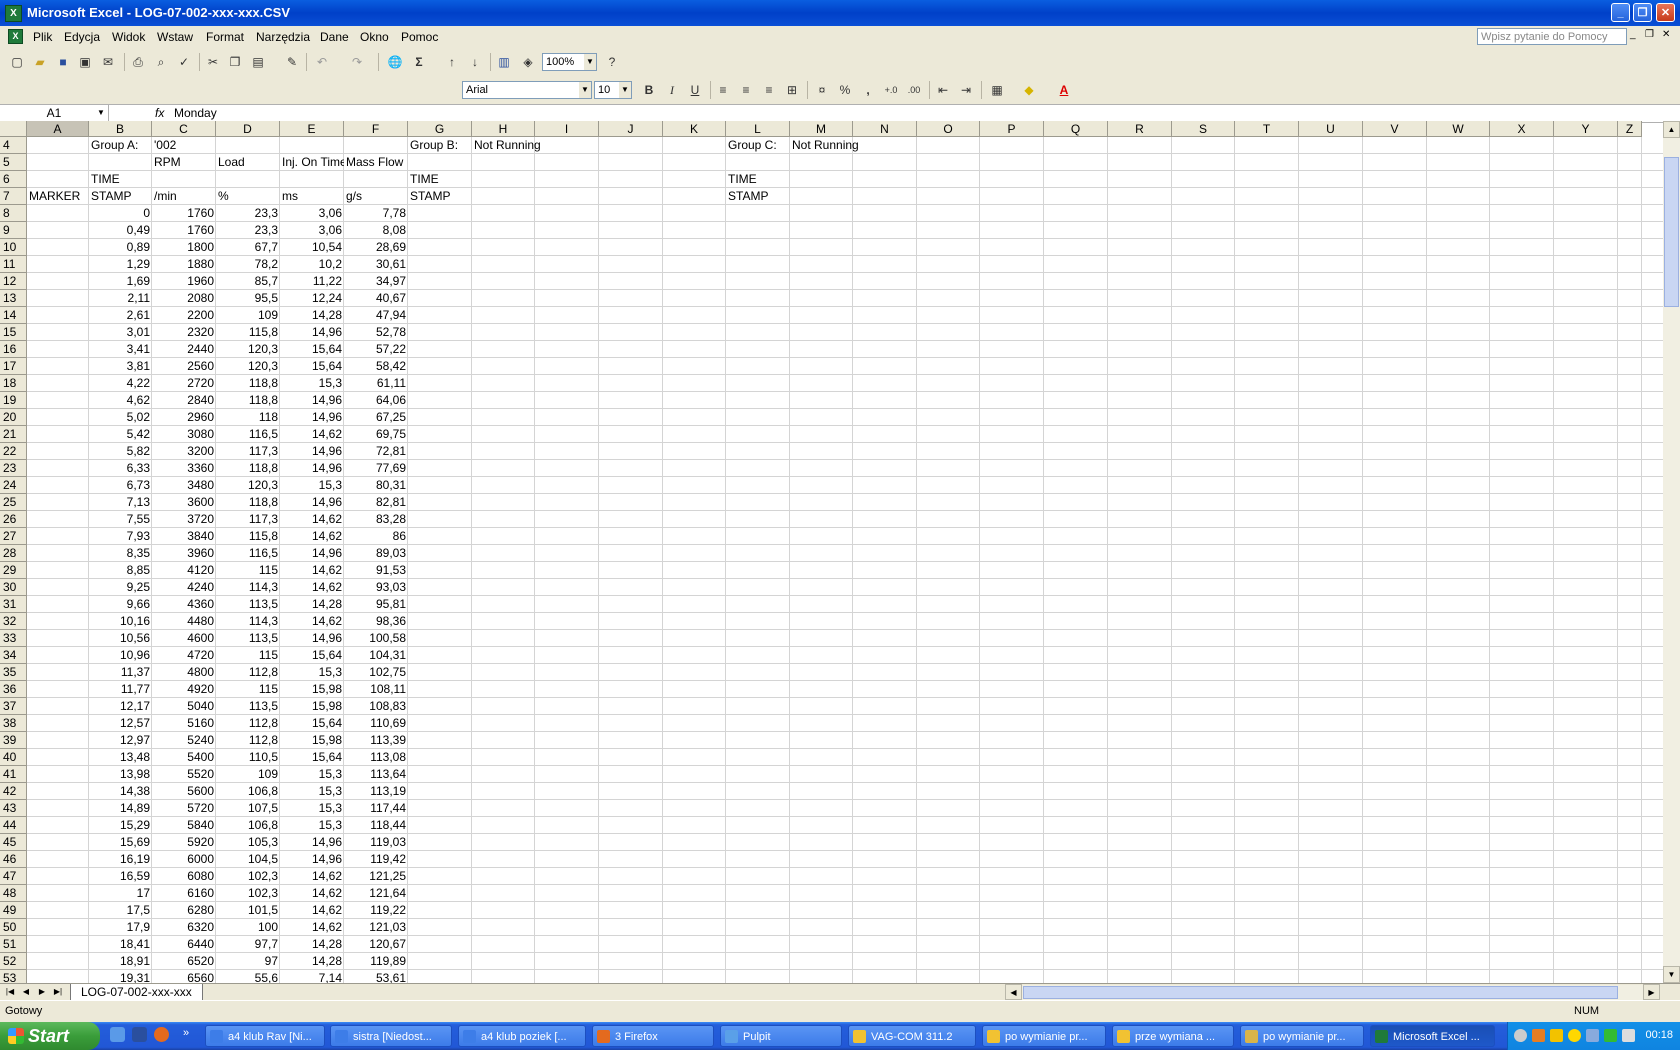 The height and width of the screenshot is (1050, 1680). What do you see at coordinates (376, 672) in the screenshot?
I see `cell-f35: 102,75` at bounding box center [376, 672].